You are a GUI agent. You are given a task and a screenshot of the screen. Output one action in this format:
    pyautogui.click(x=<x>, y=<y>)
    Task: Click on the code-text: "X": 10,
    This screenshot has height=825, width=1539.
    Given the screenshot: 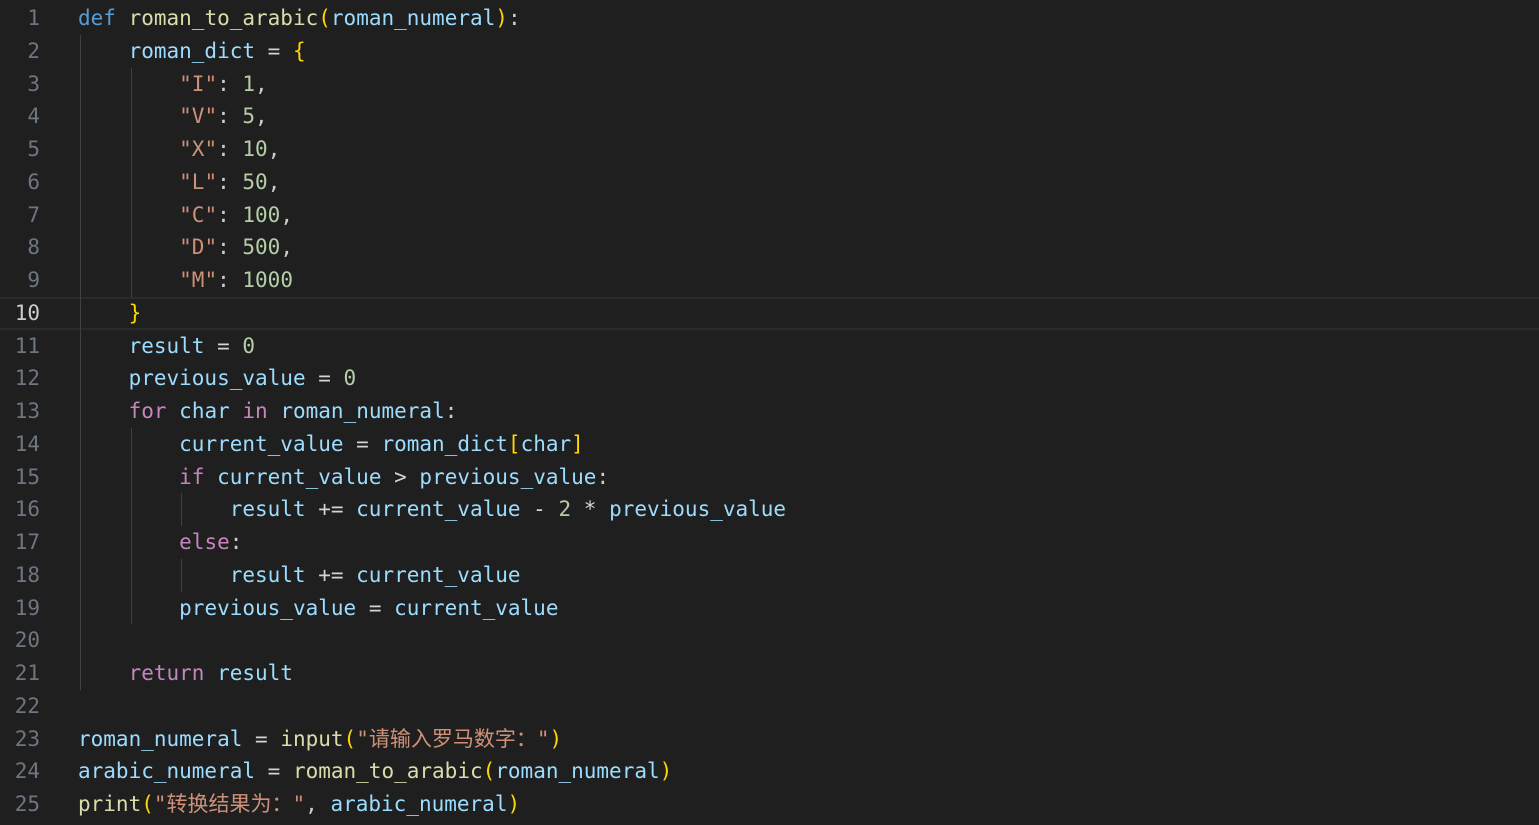 What is the action you would take?
    pyautogui.click(x=179, y=149)
    